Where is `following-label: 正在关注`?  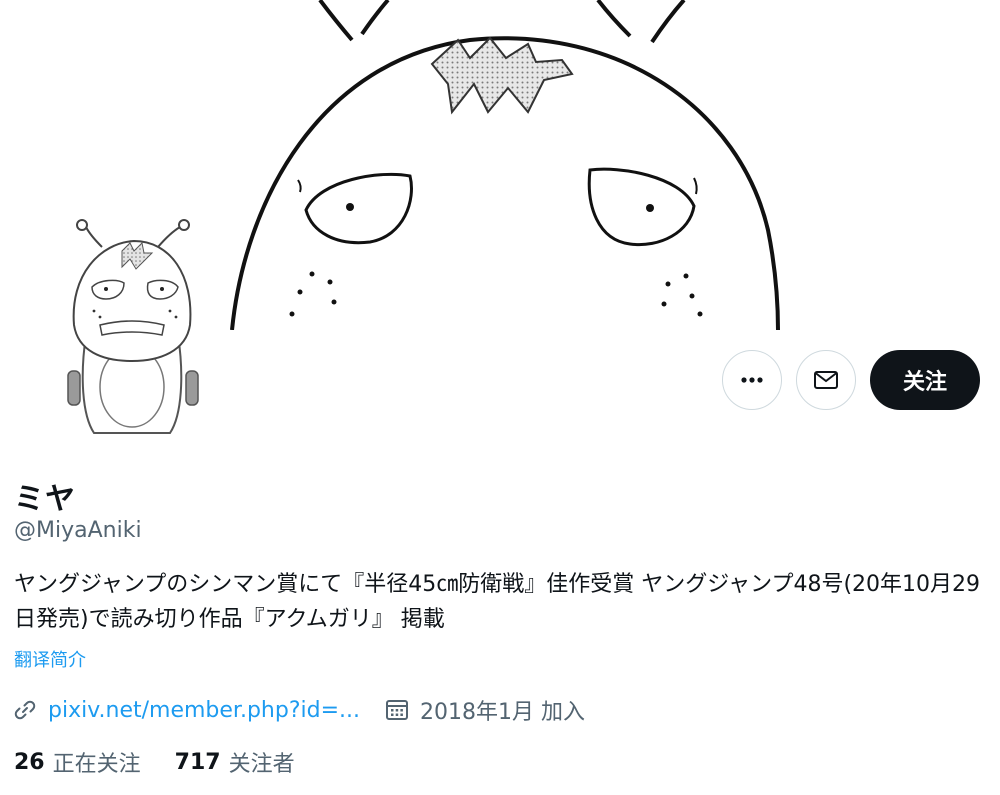
following-label: 正在关注 is located at coordinates (96, 764).